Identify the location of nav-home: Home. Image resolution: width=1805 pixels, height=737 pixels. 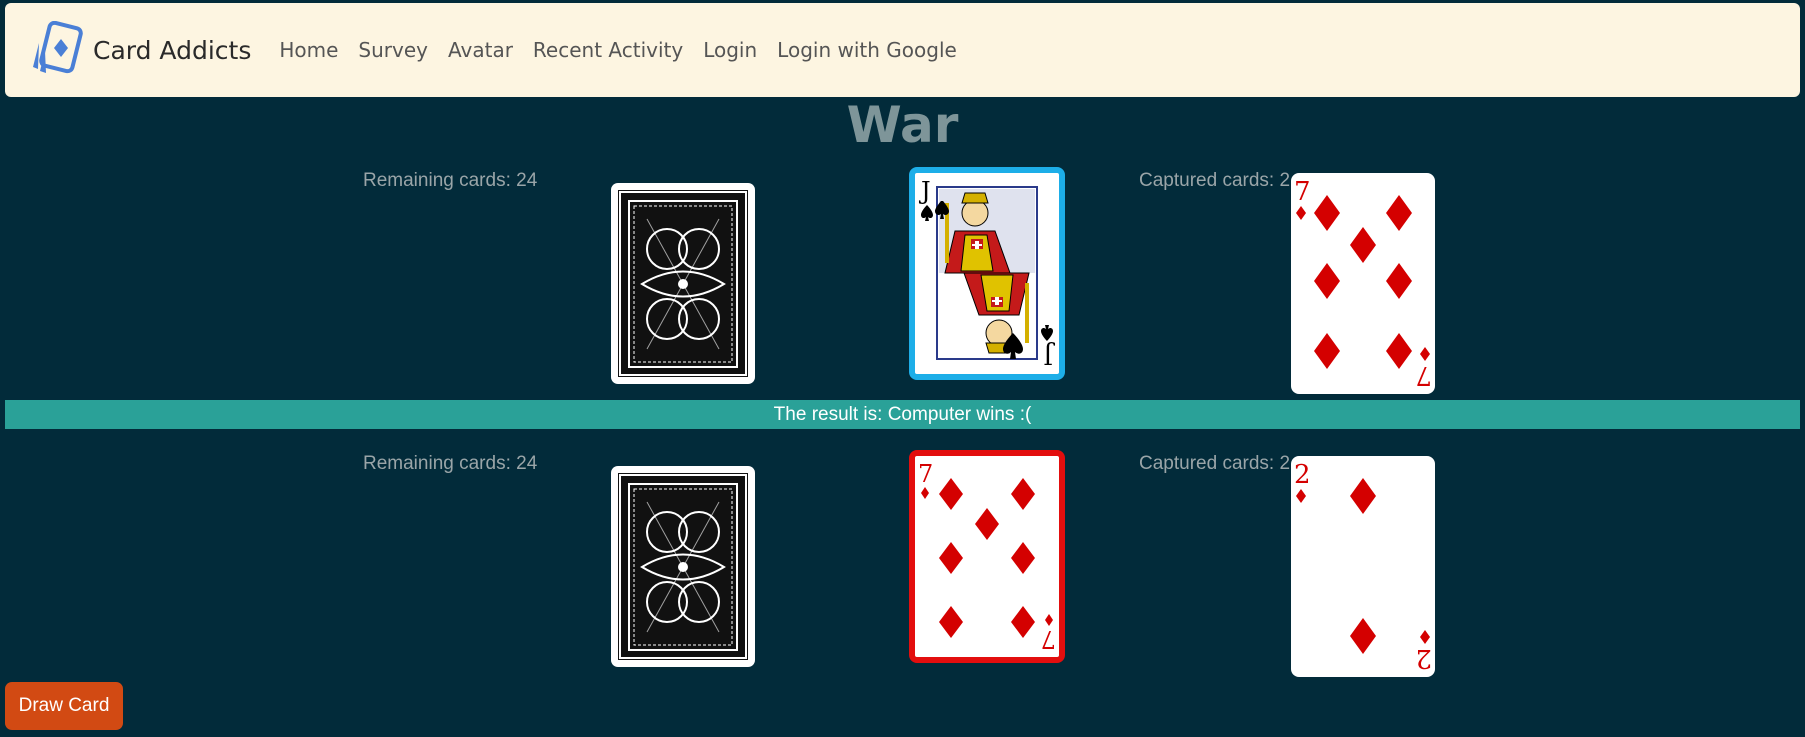
(308, 50).